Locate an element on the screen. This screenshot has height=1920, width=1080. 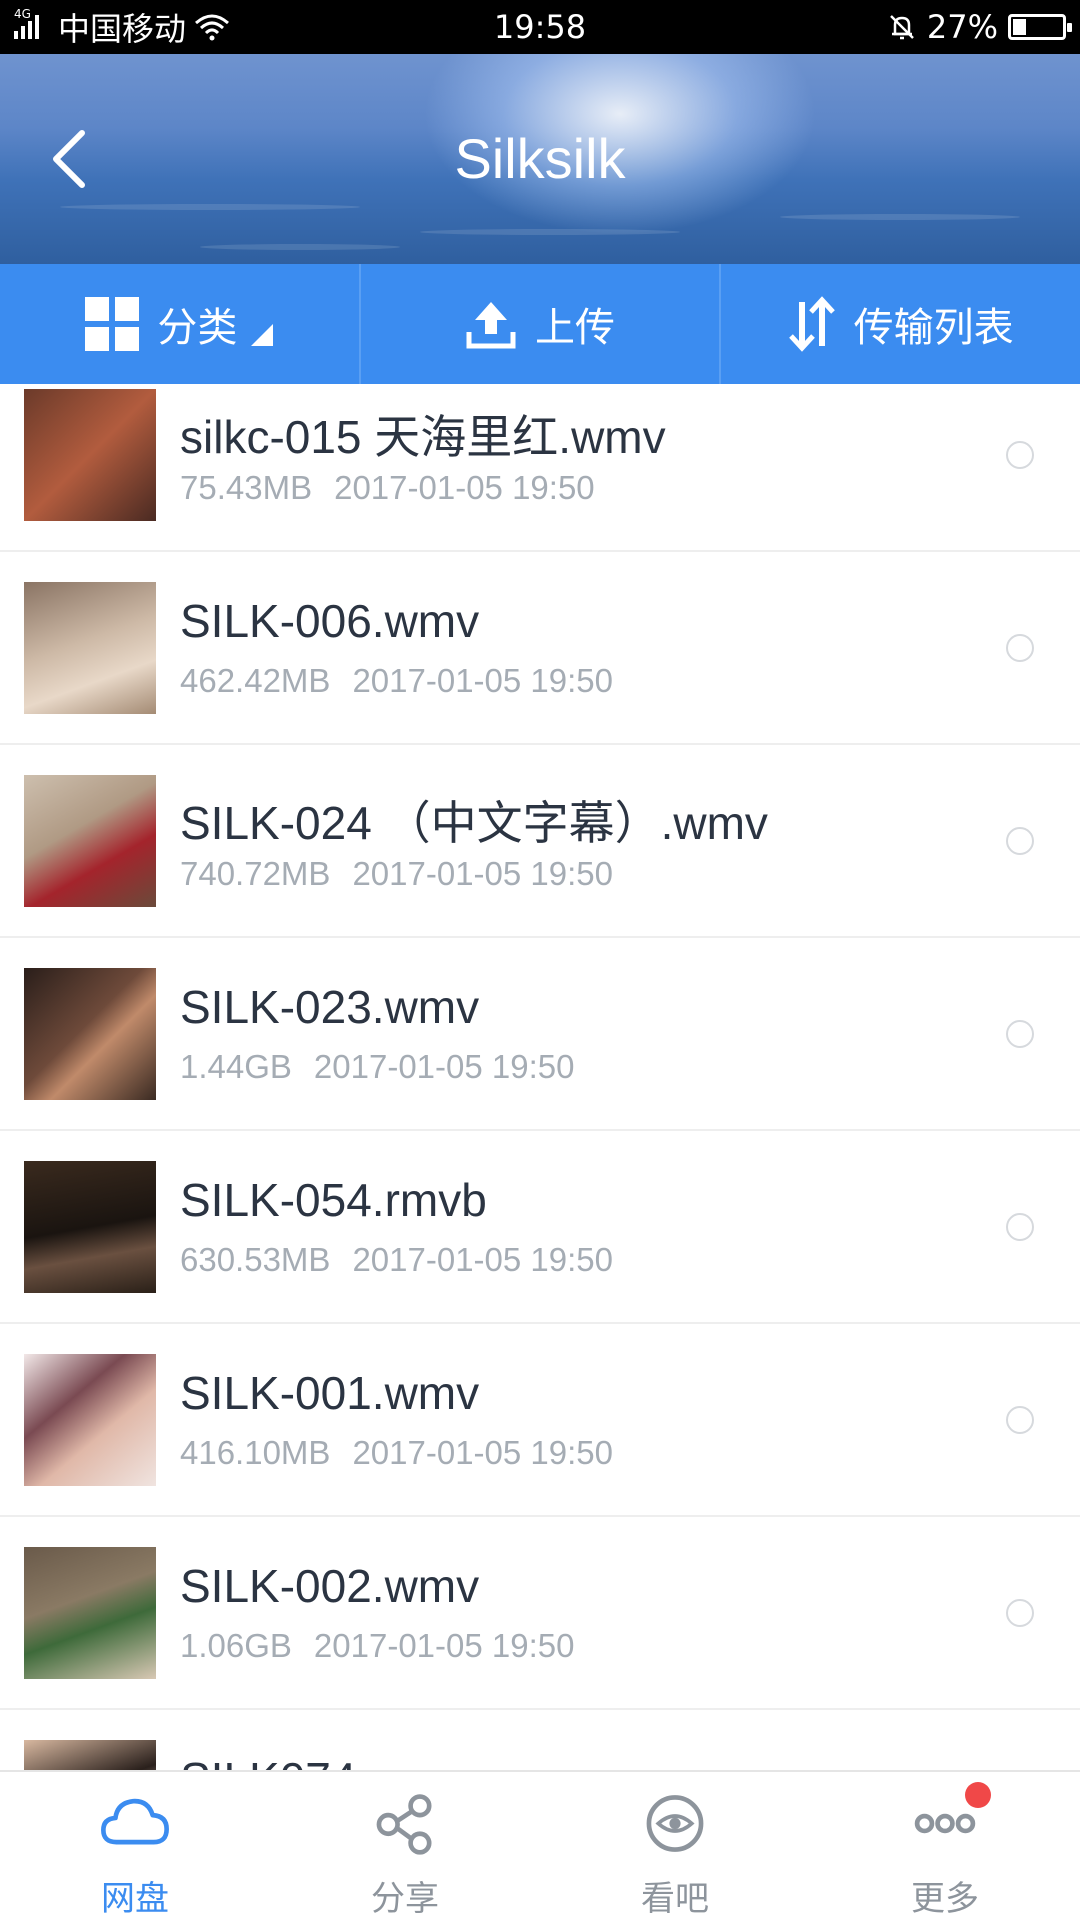
toolbar: 分类 上传 传输列表 is located at coordinates (540, 324).